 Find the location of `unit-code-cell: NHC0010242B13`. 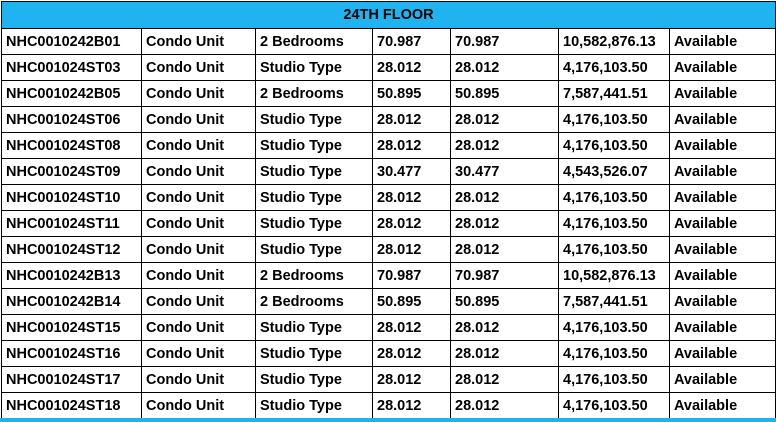

unit-code-cell: NHC0010242B13 is located at coordinates (71, 275).